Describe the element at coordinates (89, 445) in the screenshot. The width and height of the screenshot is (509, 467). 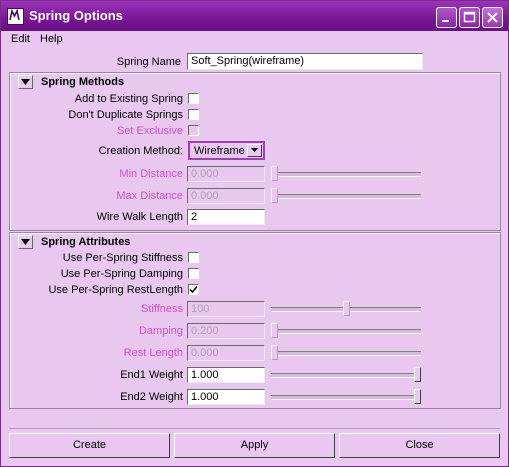
I see `create-button: Create` at that location.